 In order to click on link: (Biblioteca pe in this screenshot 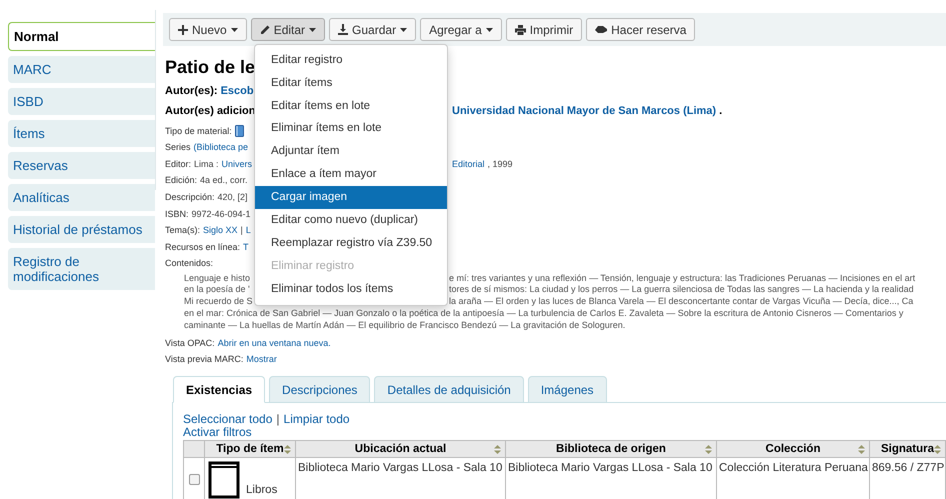, I will do `click(221, 148)`.